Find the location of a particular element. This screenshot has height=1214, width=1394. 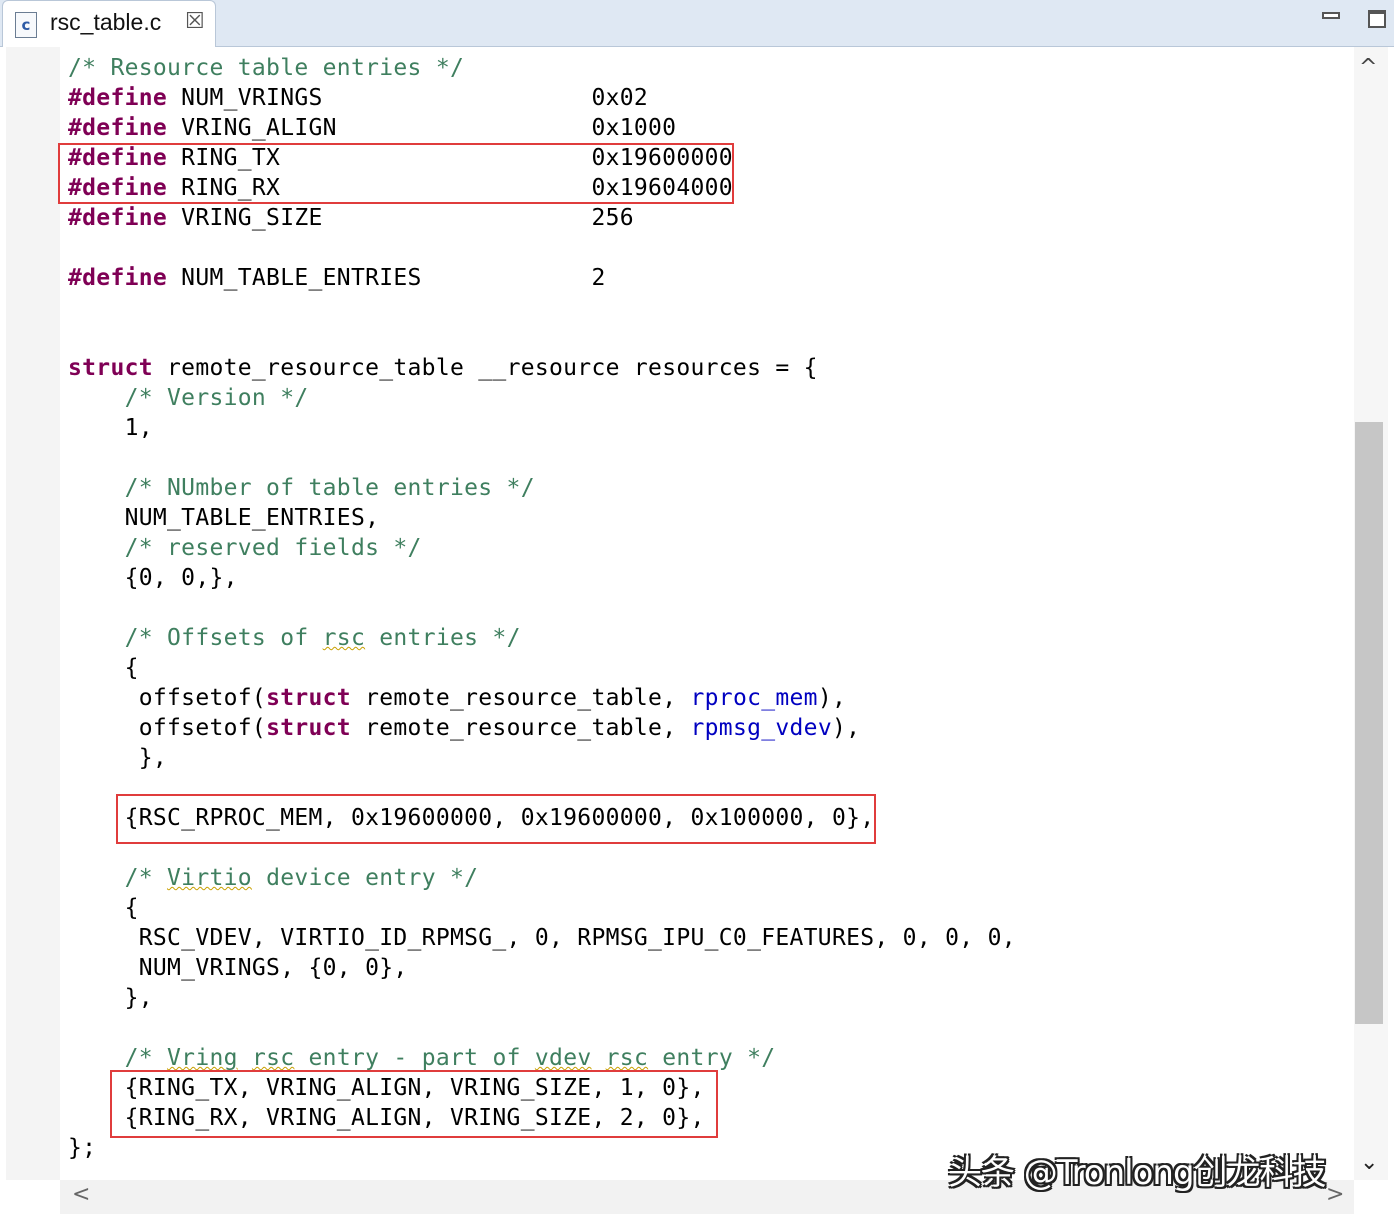

code-line: #define NUM_VRINGS 0x02 is located at coordinates (542, 98).